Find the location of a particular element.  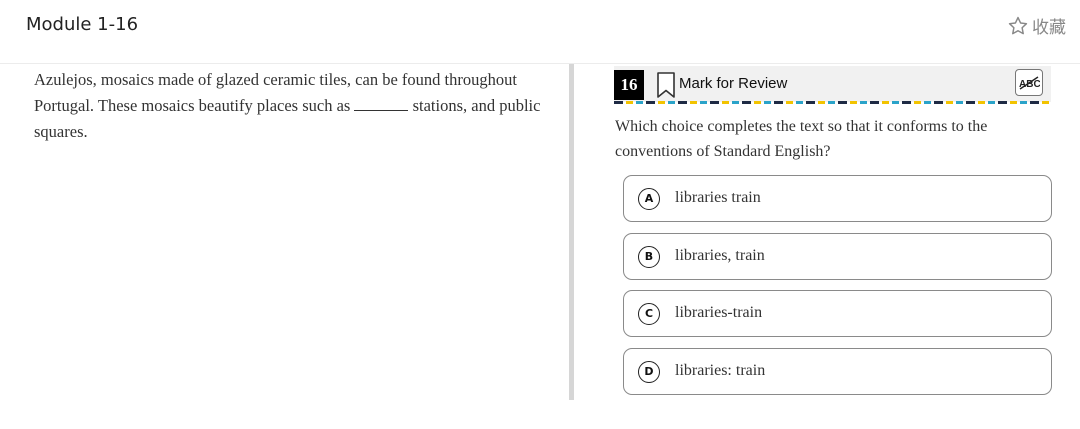

choice-d: D libraries: train is located at coordinates (837, 371).